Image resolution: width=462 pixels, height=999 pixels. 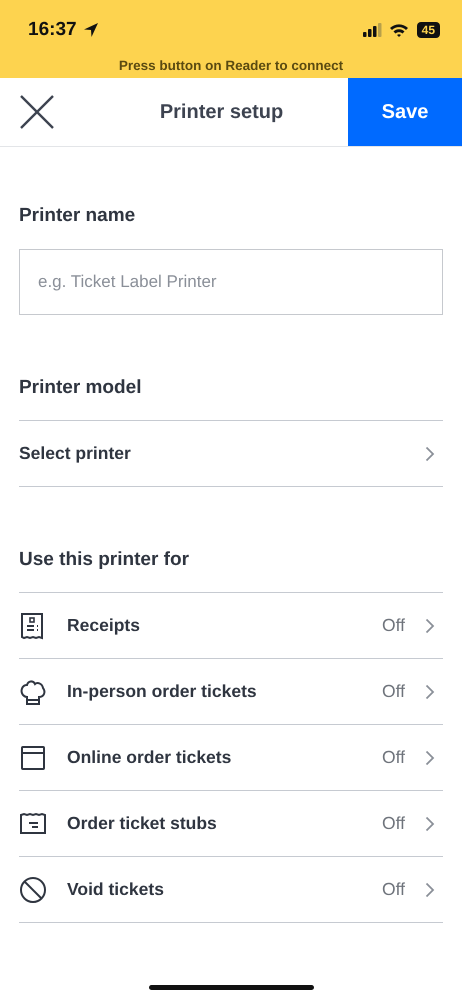 I want to click on prohibited-icon, so click(x=33, y=890).